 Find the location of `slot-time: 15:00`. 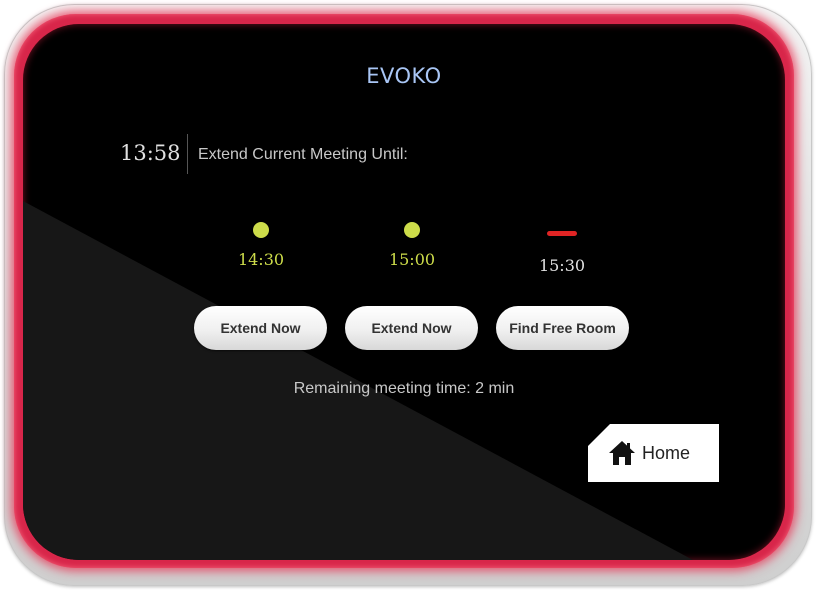

slot-time: 15:00 is located at coordinates (412, 259).